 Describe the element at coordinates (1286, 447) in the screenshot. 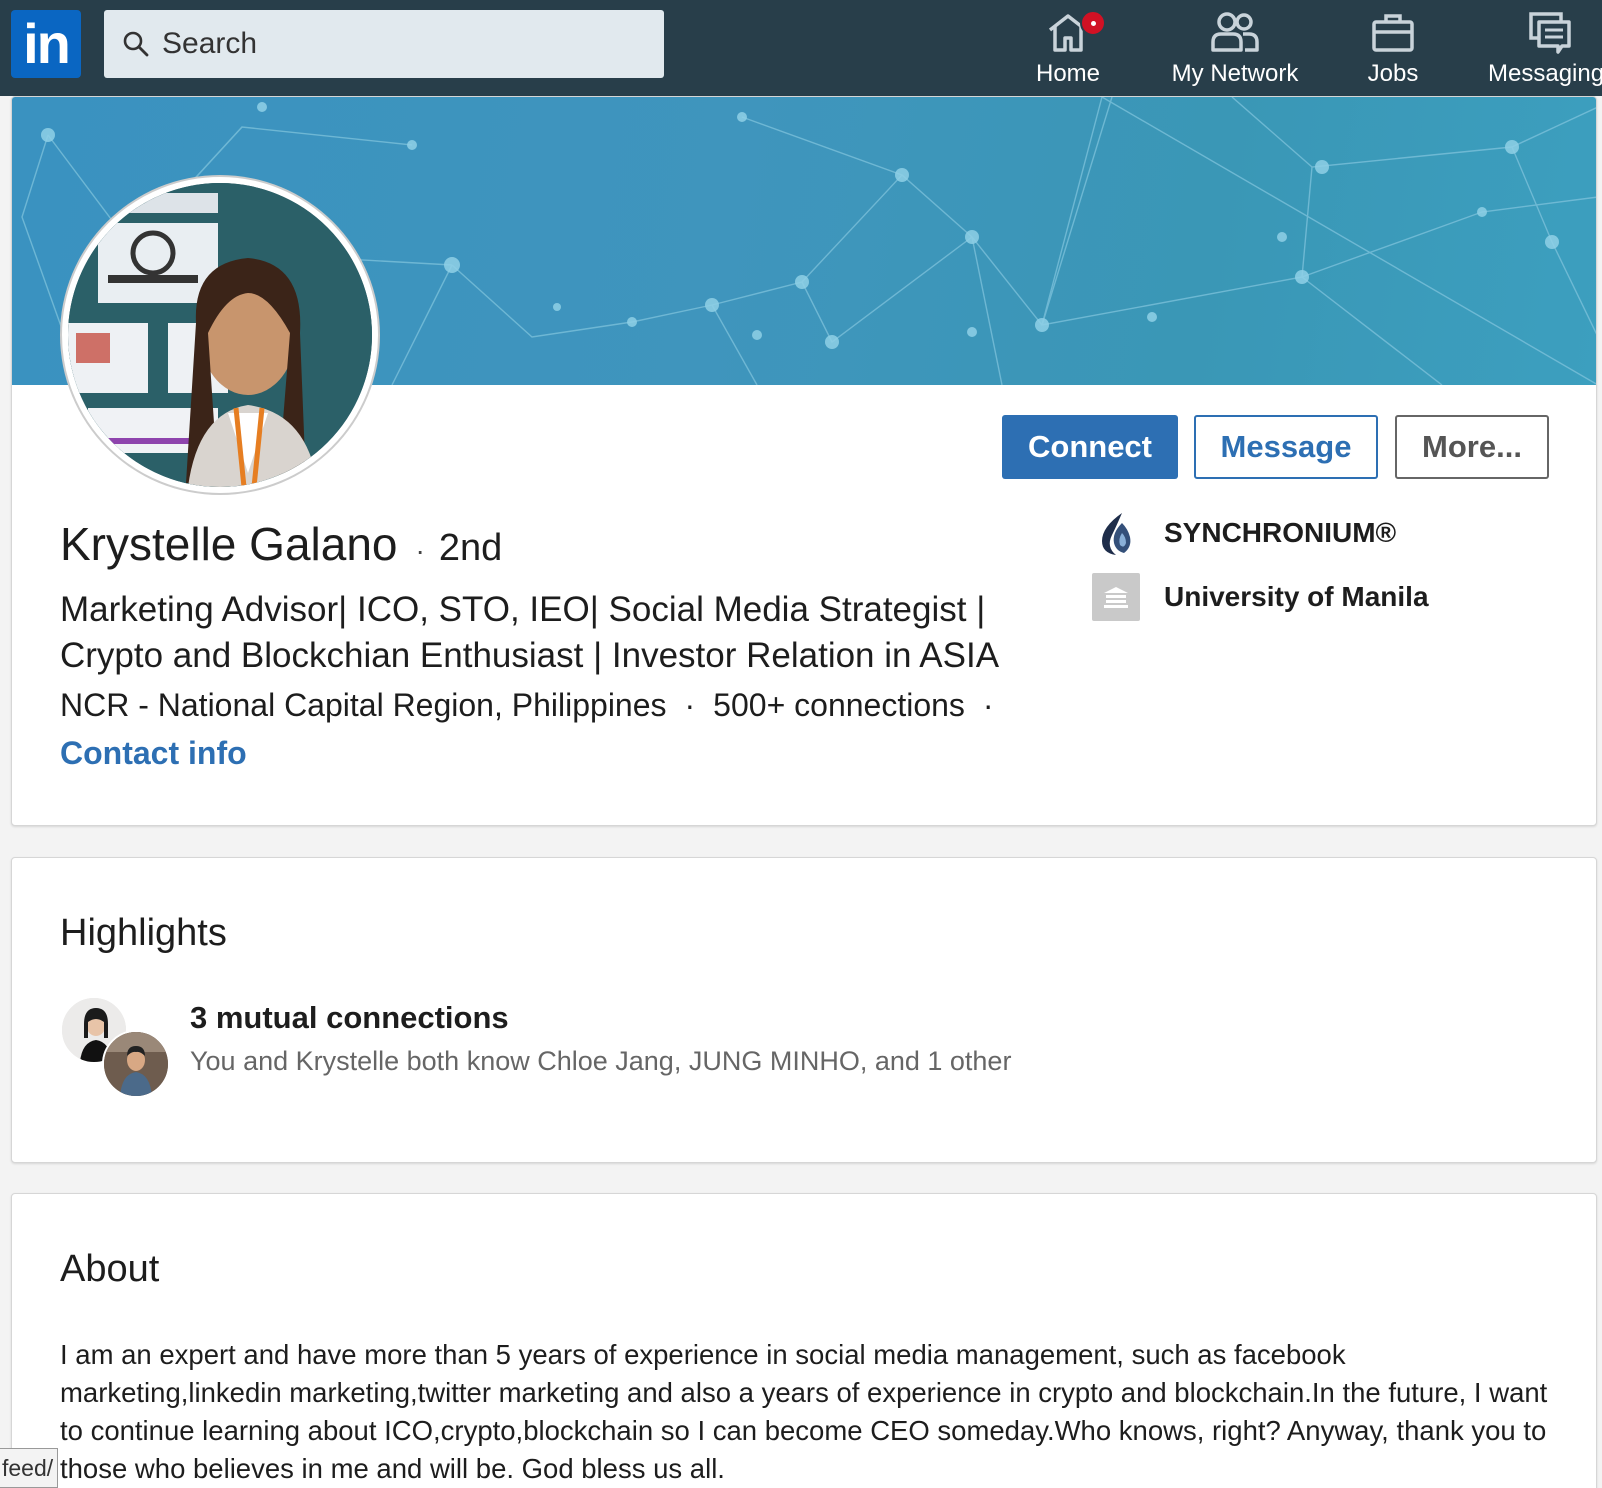

I see `message-button: Message` at that location.